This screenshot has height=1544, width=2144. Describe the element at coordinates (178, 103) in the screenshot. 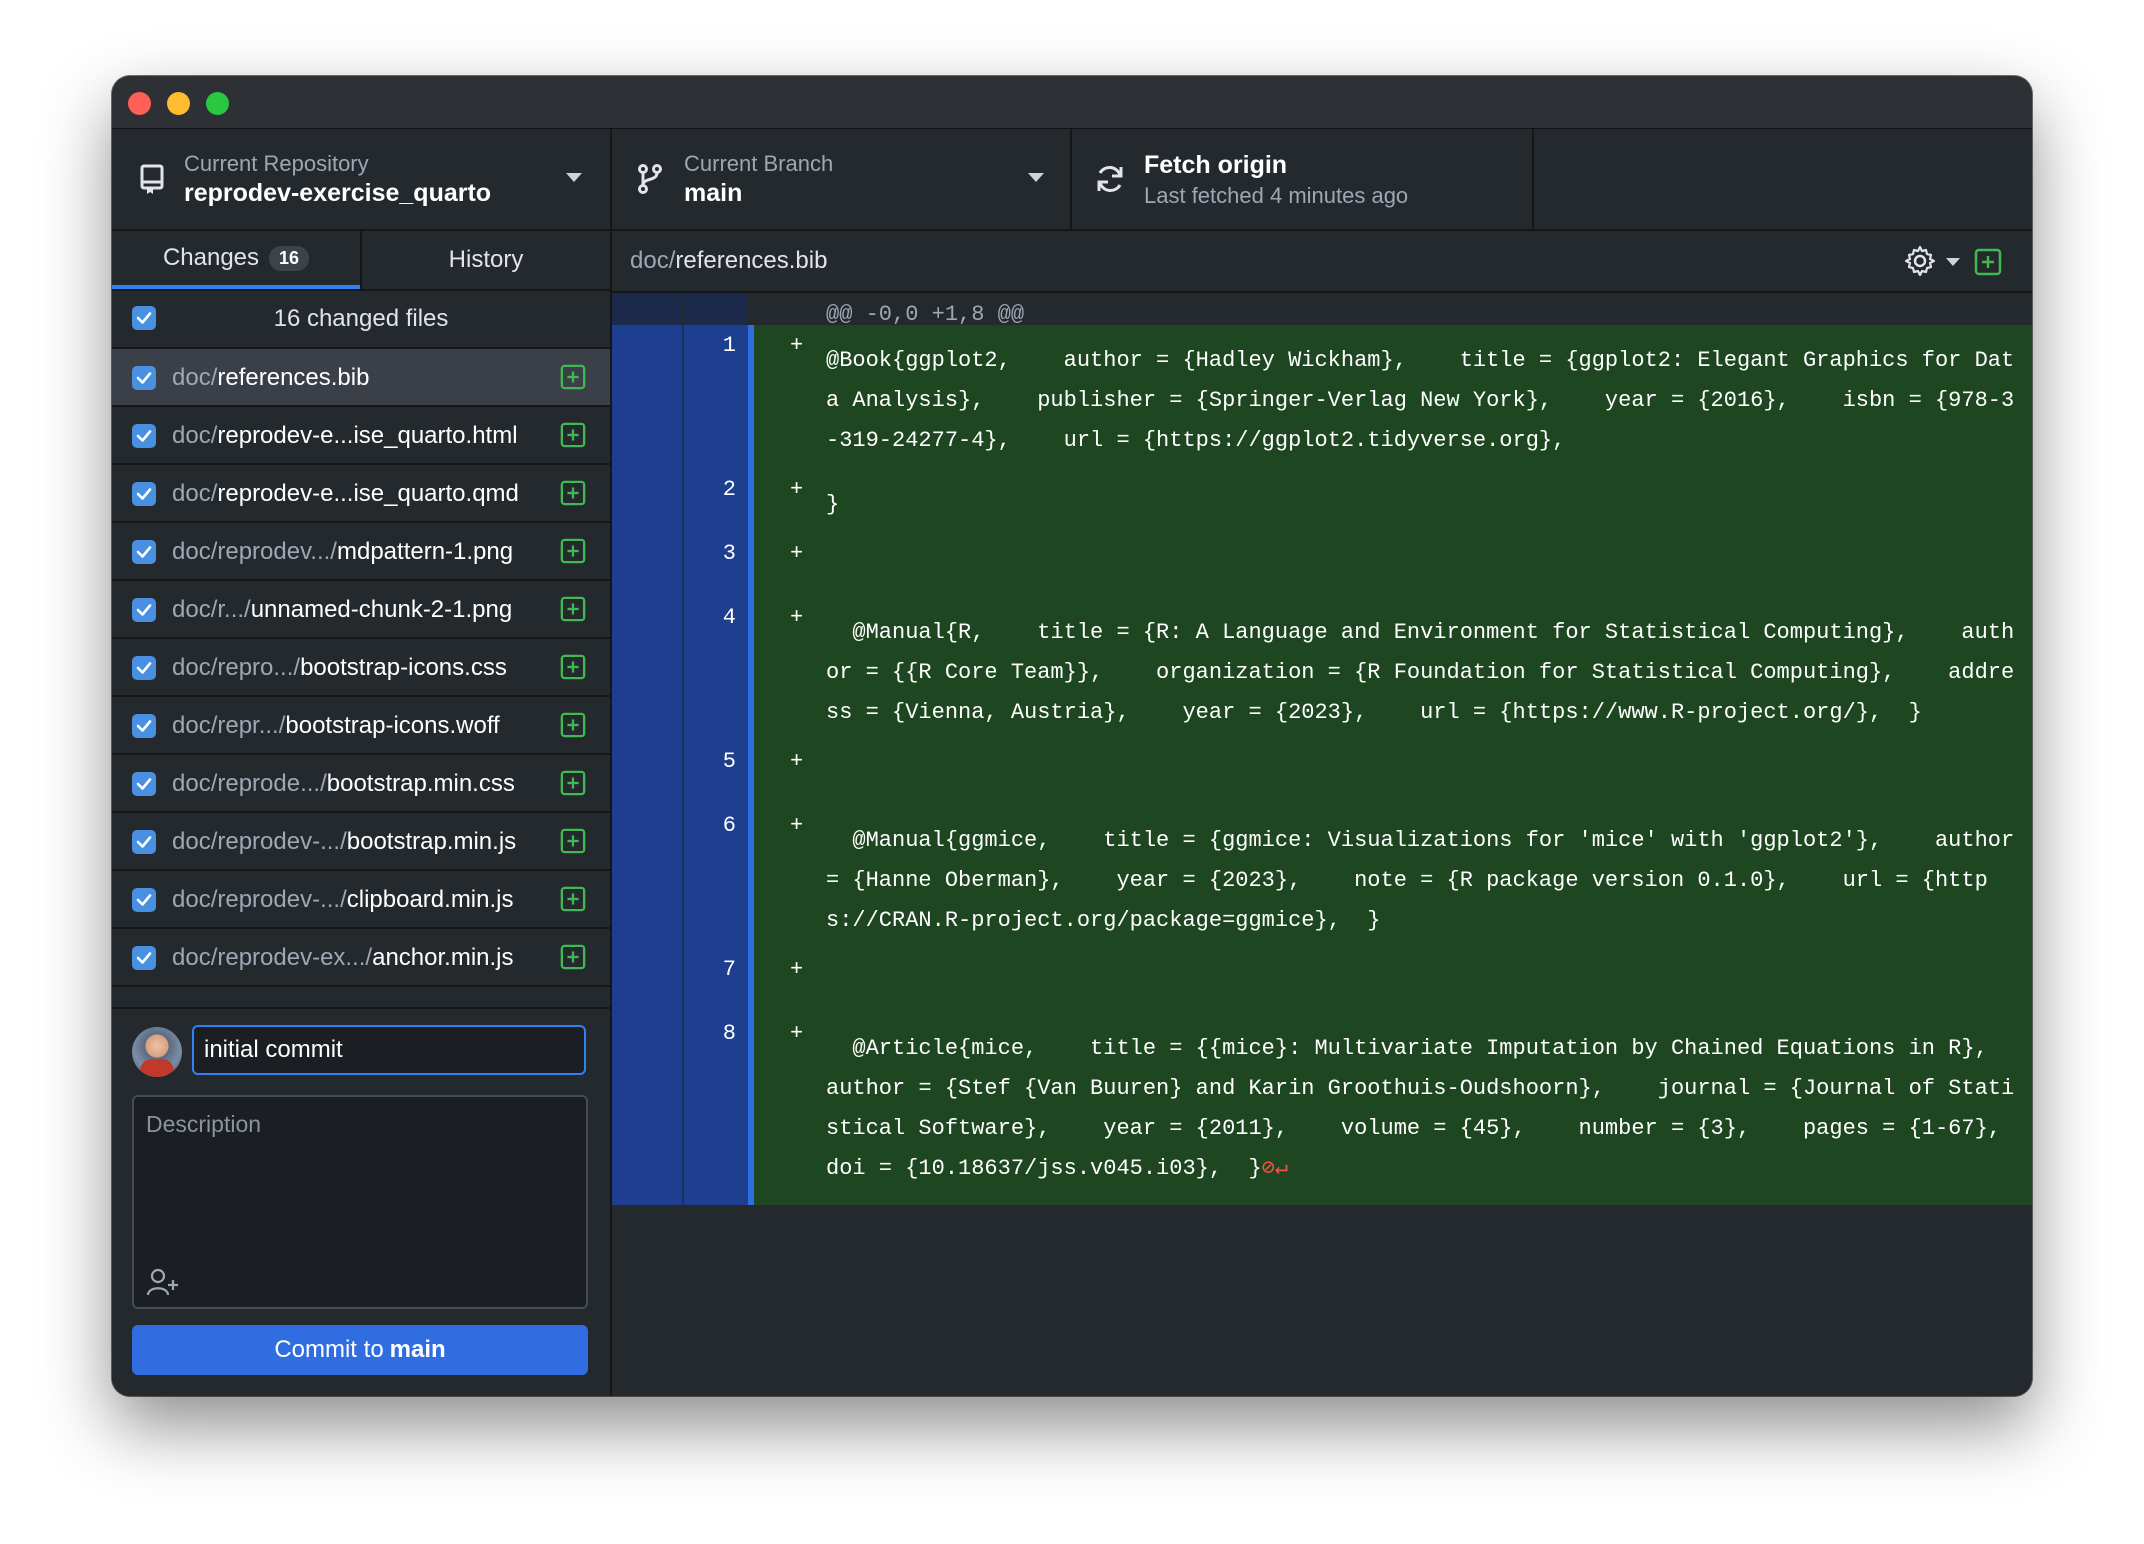

I see `minimize-window-button` at that location.